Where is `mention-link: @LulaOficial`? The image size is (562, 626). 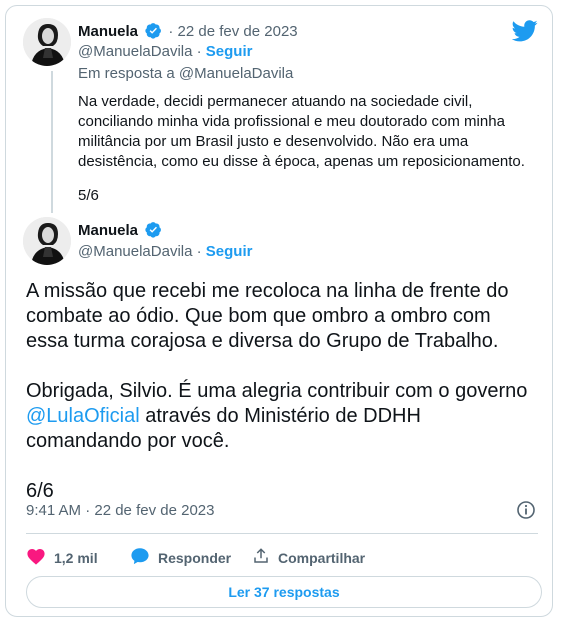 mention-link: @LulaOficial is located at coordinates (83, 416).